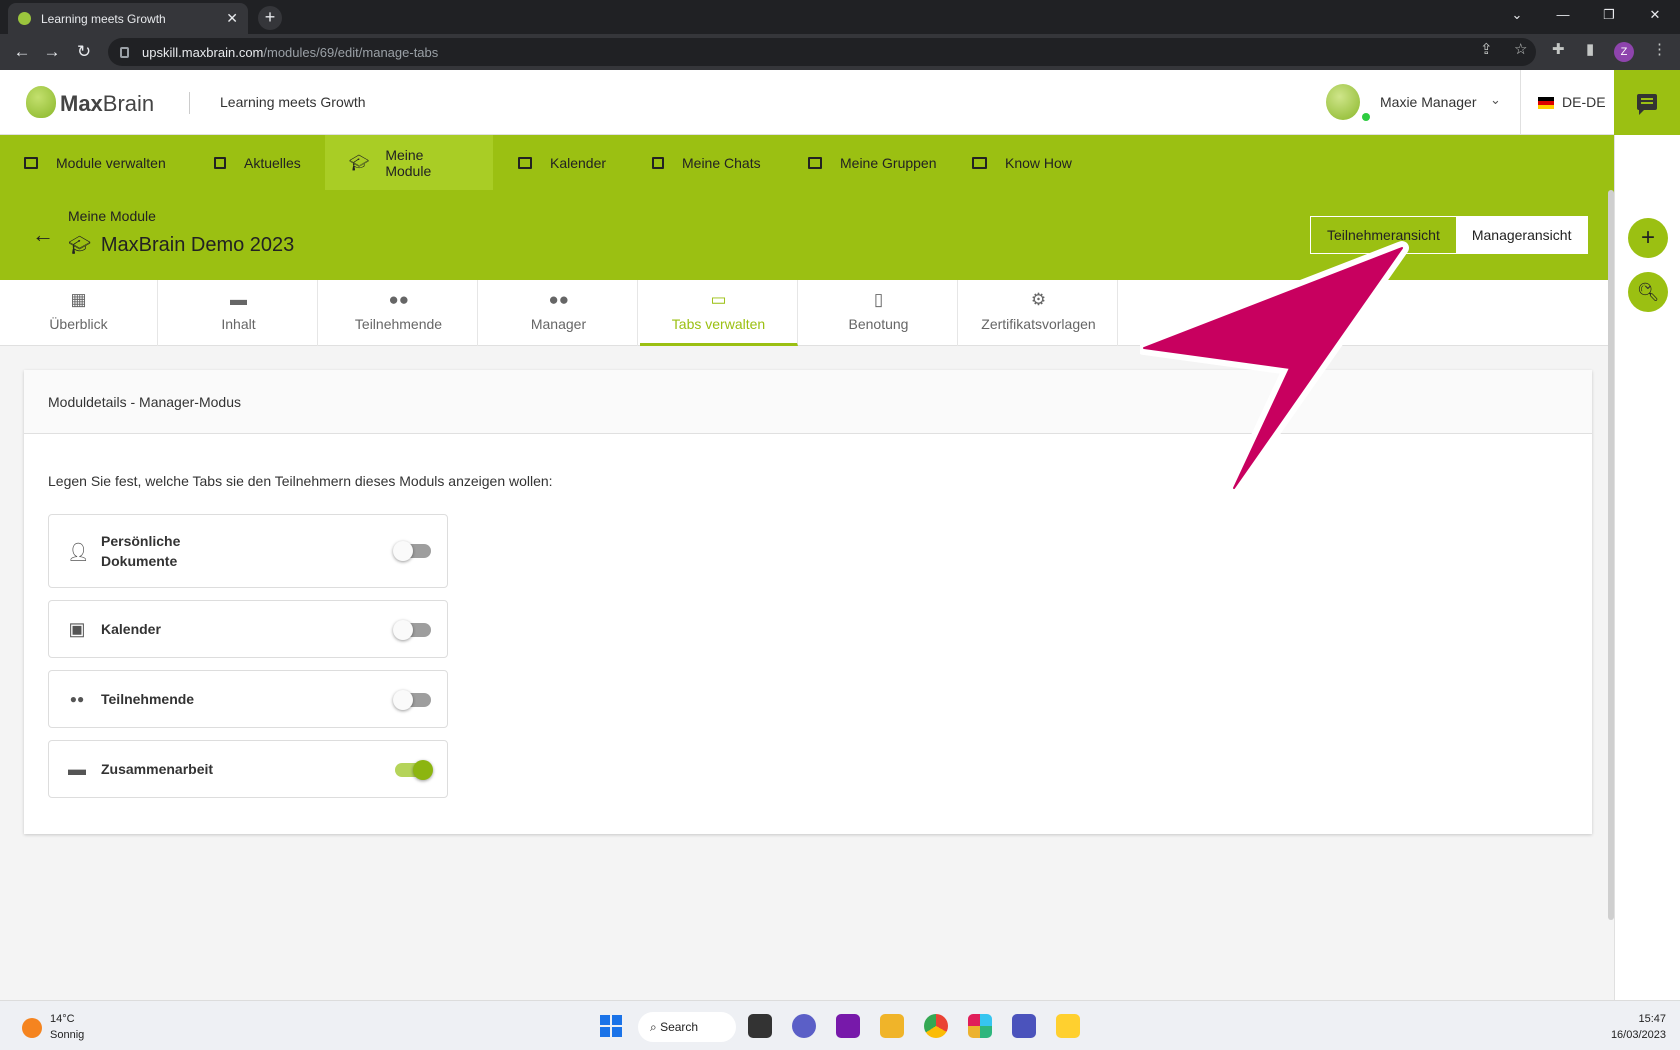 The width and height of the screenshot is (1680, 1050). Describe the element at coordinates (270, 18) in the screenshot. I see `new-tab-button: +` at that location.